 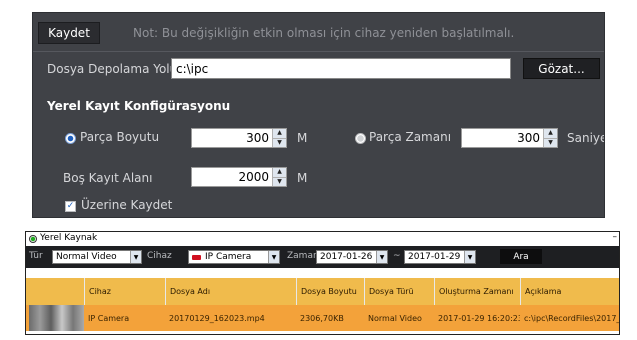 What do you see at coordinates (112, 69) in the screenshot?
I see `storage-path-label: Dosya Depolama Yolu` at bounding box center [112, 69].